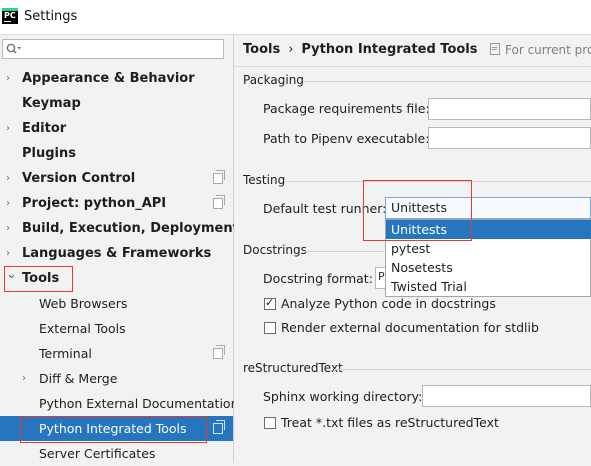 The height and width of the screenshot is (466, 591). Describe the element at coordinates (346, 108) in the screenshot. I see `requirements-label: Package requirements file:` at that location.